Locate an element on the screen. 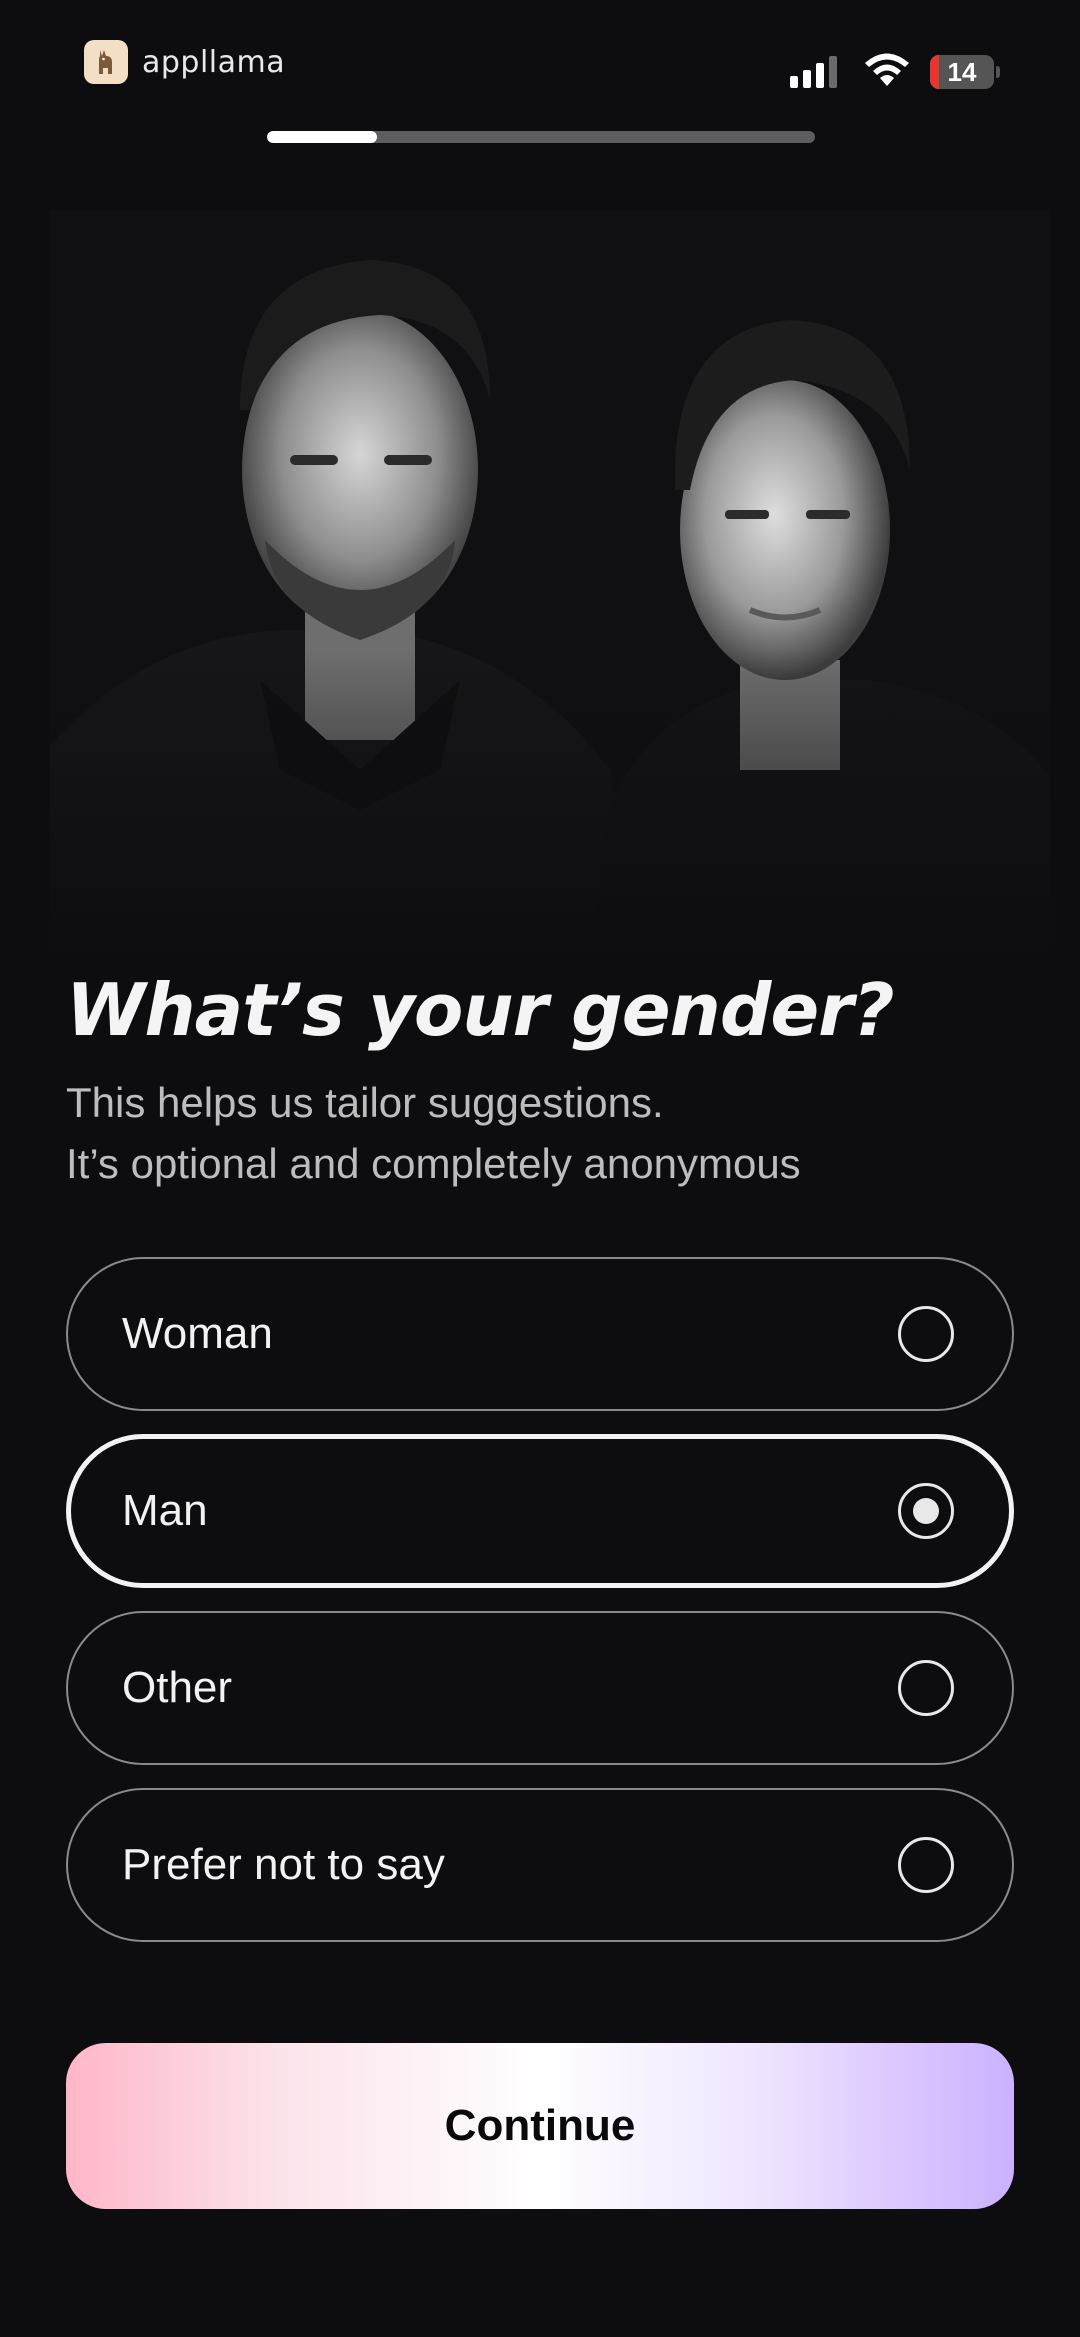 The height and width of the screenshot is (2337, 1080). onboarding-progress-bar is located at coordinates (541, 137).